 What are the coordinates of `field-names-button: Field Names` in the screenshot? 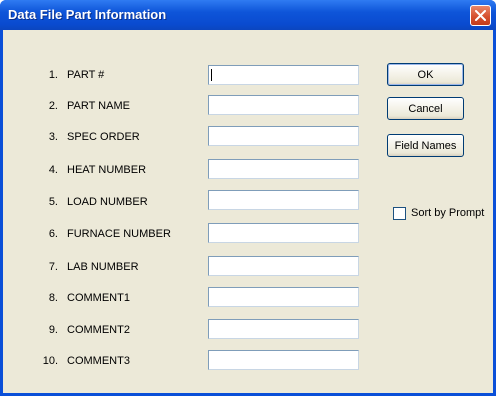 It's located at (425, 145).